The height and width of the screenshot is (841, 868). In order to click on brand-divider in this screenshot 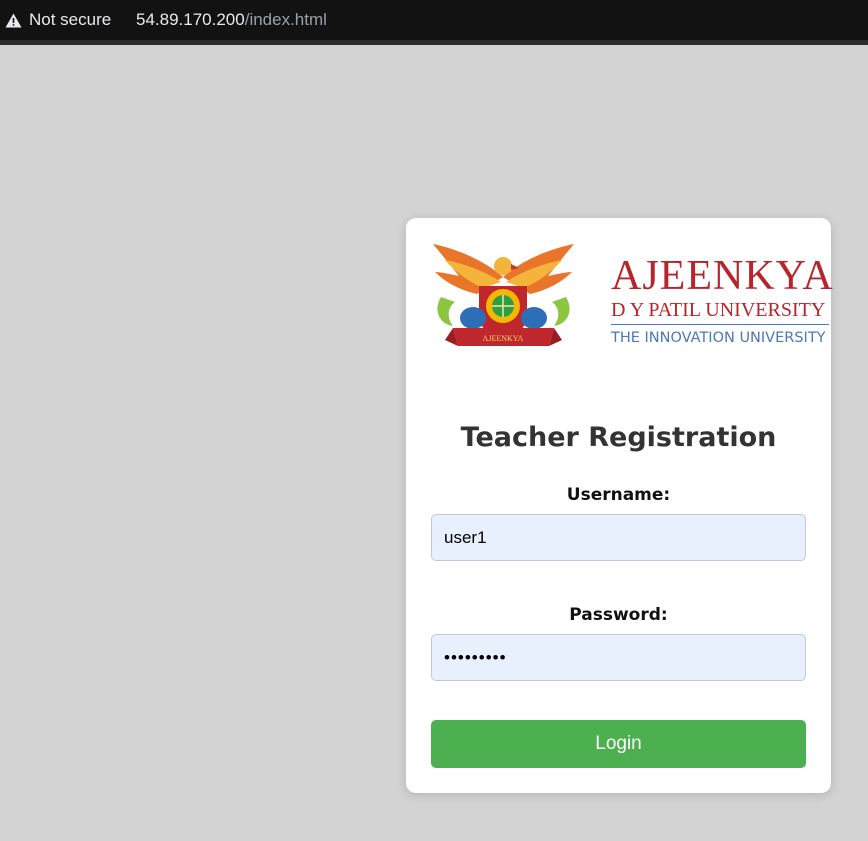, I will do `click(720, 324)`.